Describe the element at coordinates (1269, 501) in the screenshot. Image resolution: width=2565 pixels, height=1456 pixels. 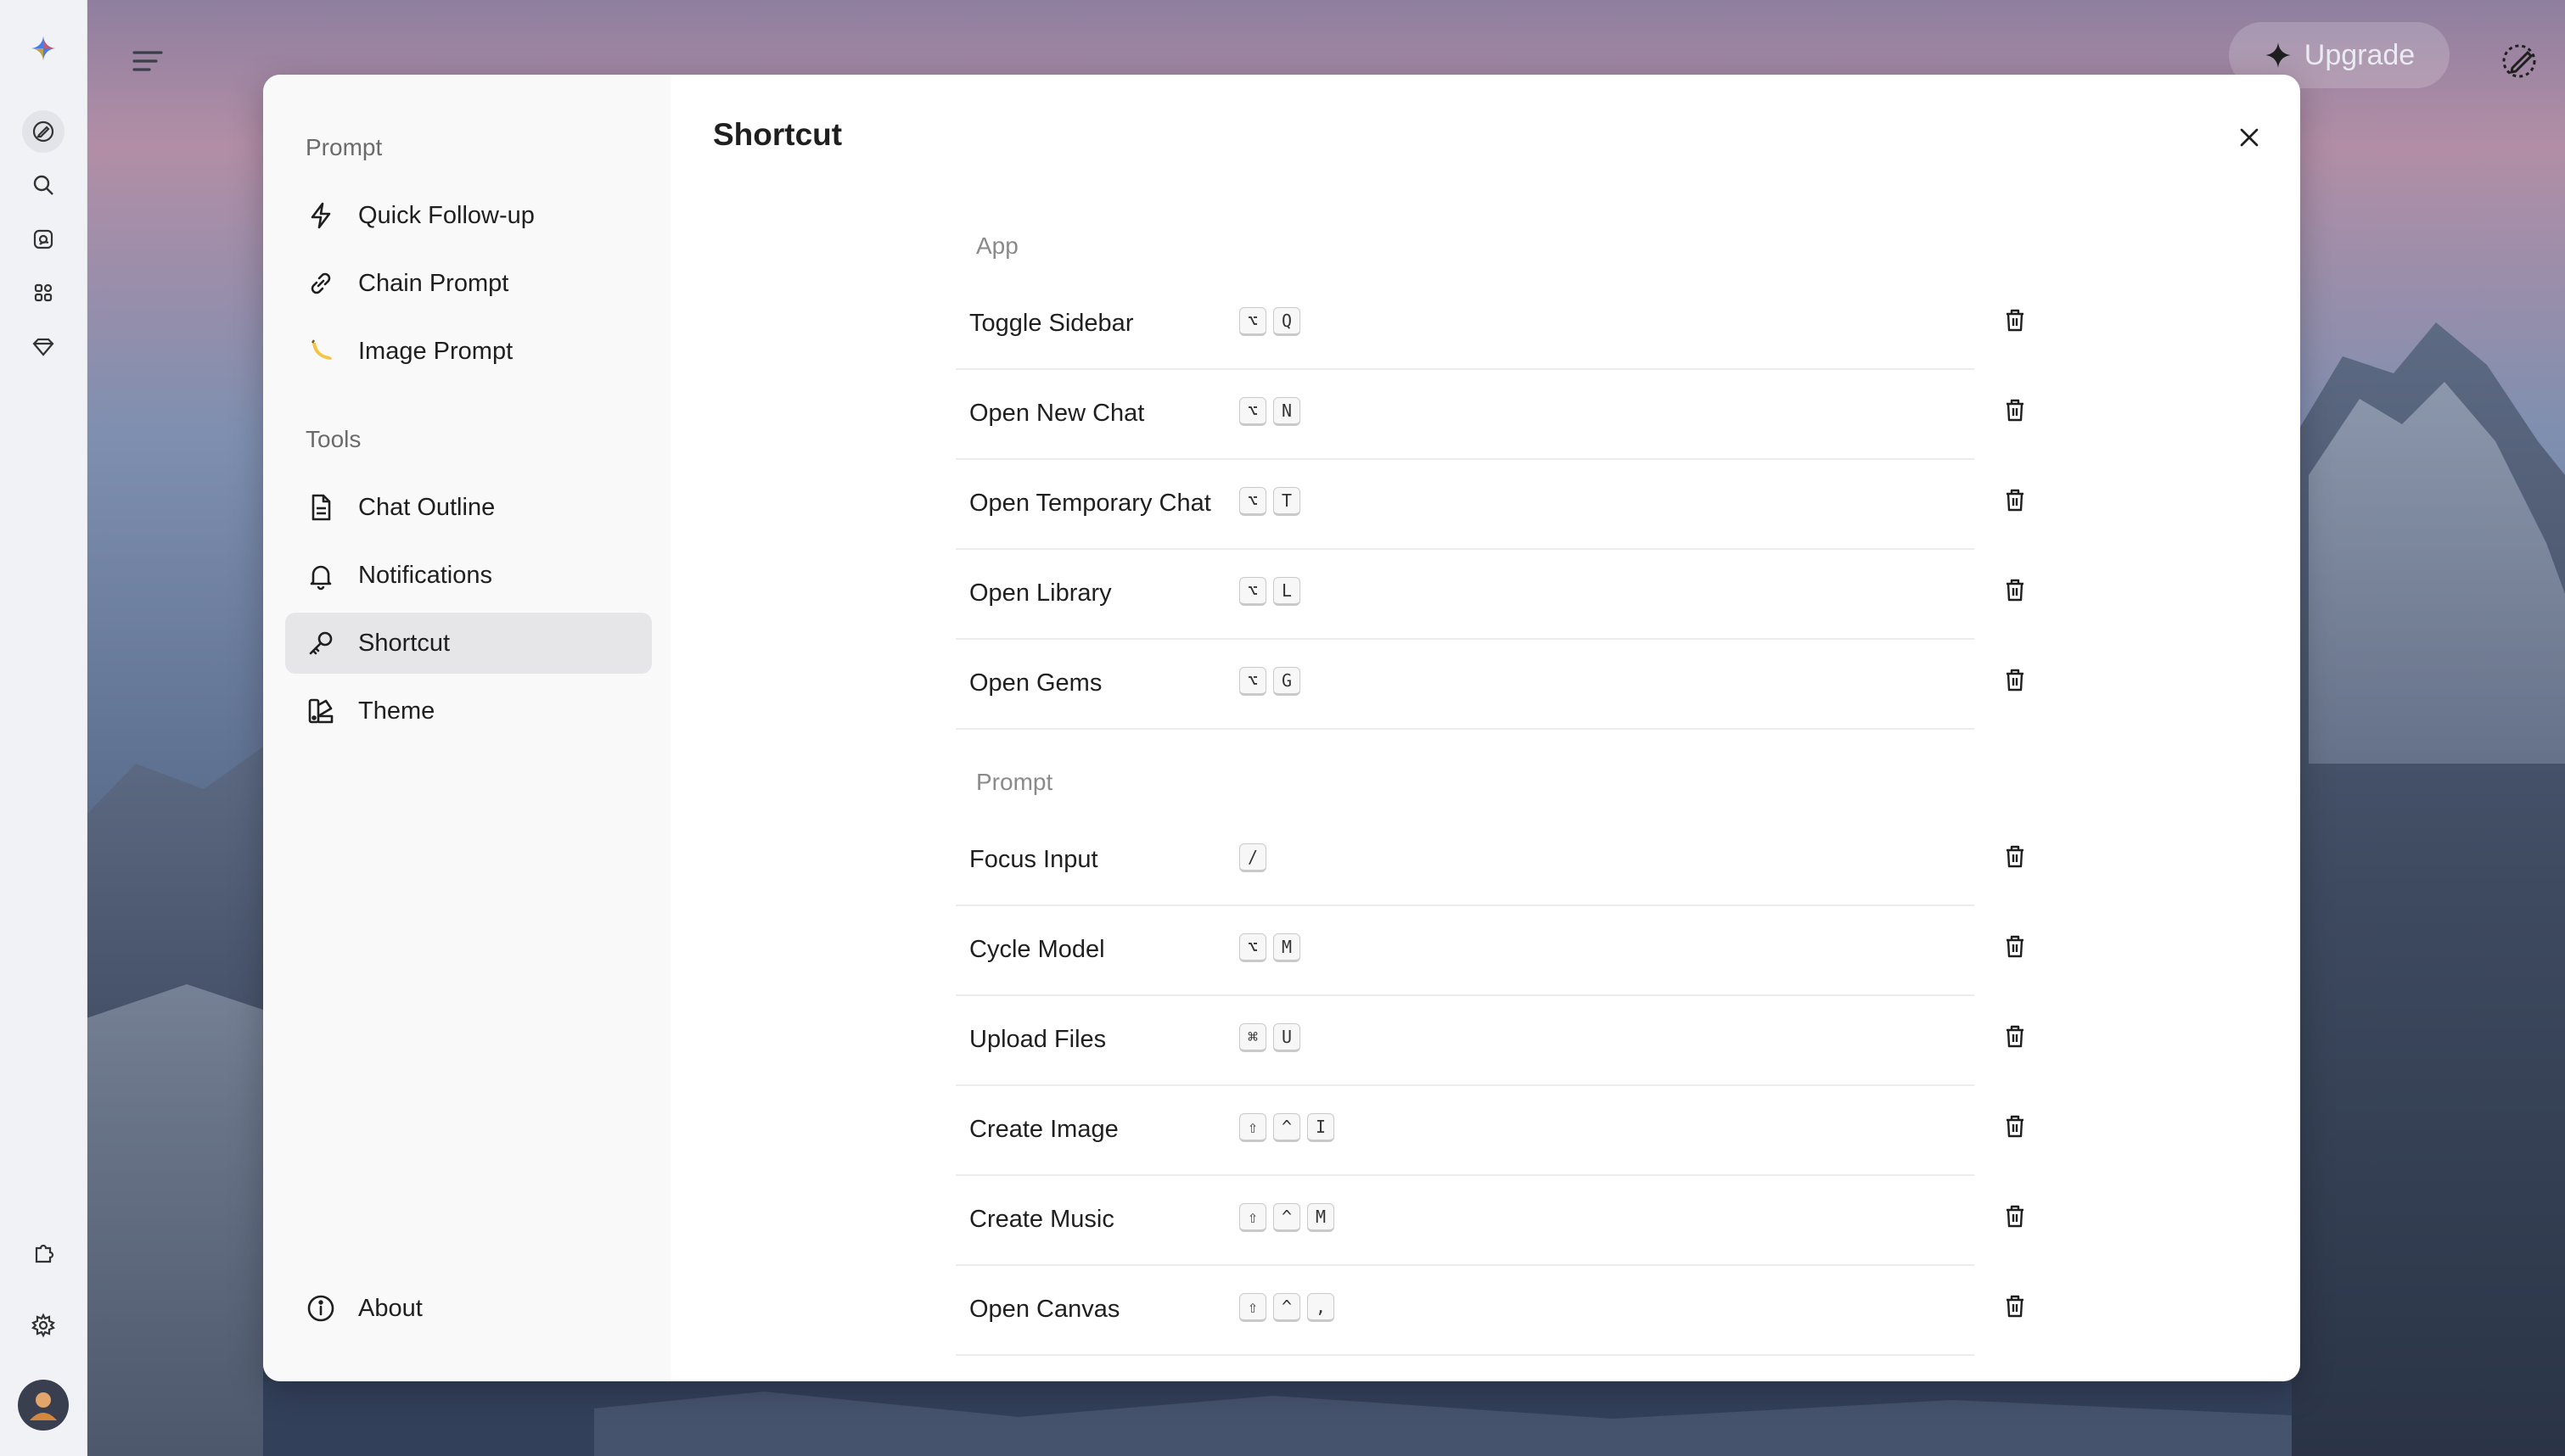
I see `shortcut-keys: ⌥ T` at that location.